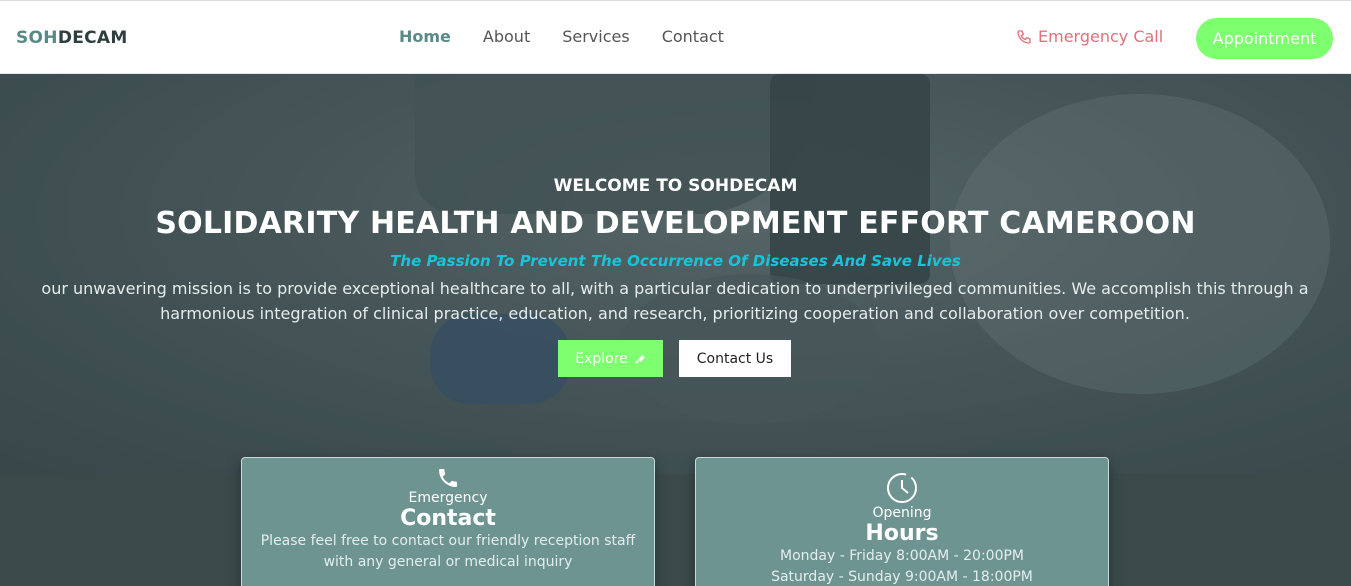 The width and height of the screenshot is (1351, 586). Describe the element at coordinates (902, 533) in the screenshot. I see `card-title: Hours` at that location.